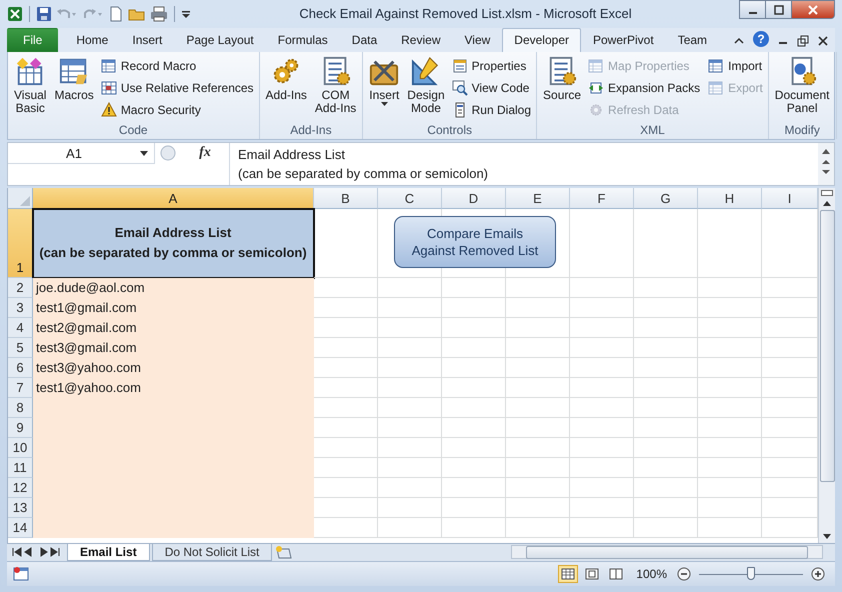 Image resolution: width=842 pixels, height=592 pixels. Describe the element at coordinates (693, 40) in the screenshot. I see `ribbon-tab: Team` at that location.